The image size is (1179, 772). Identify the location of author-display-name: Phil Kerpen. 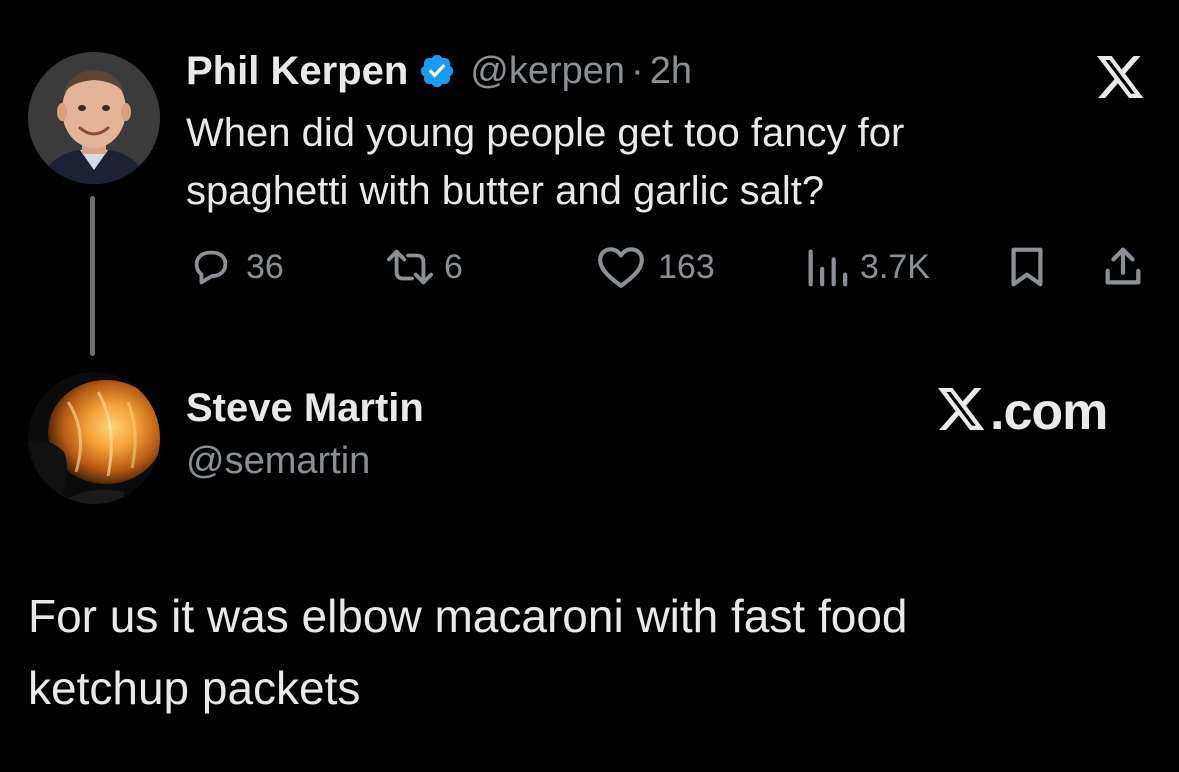
(297, 71).